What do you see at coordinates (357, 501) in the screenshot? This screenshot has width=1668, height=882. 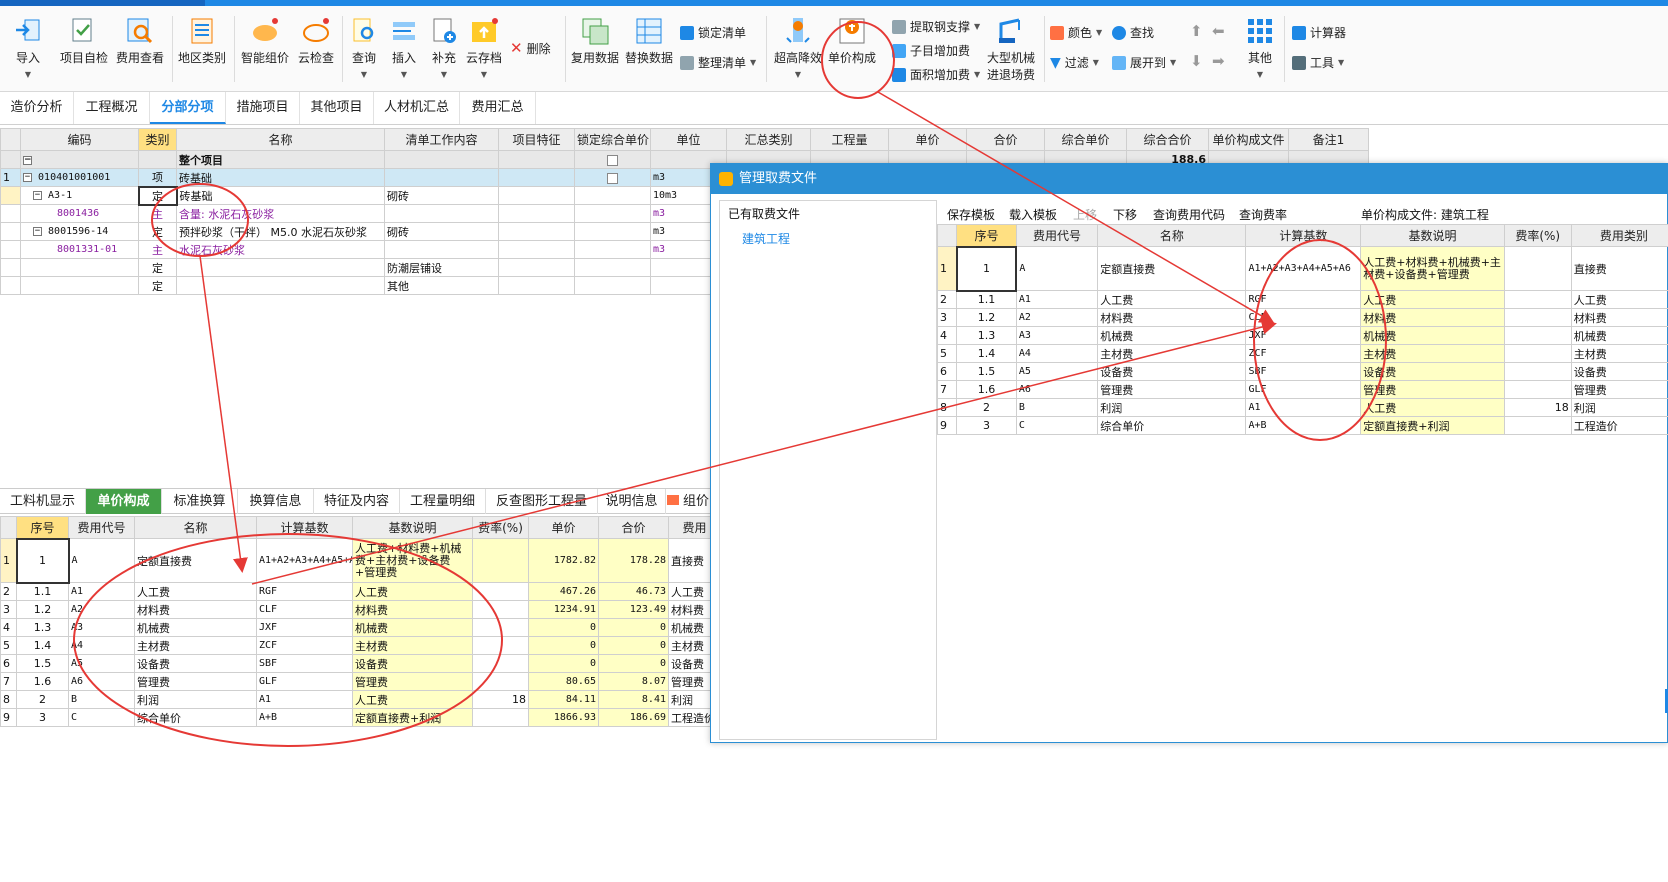 I see `tab-features-content: 特征及内容` at bounding box center [357, 501].